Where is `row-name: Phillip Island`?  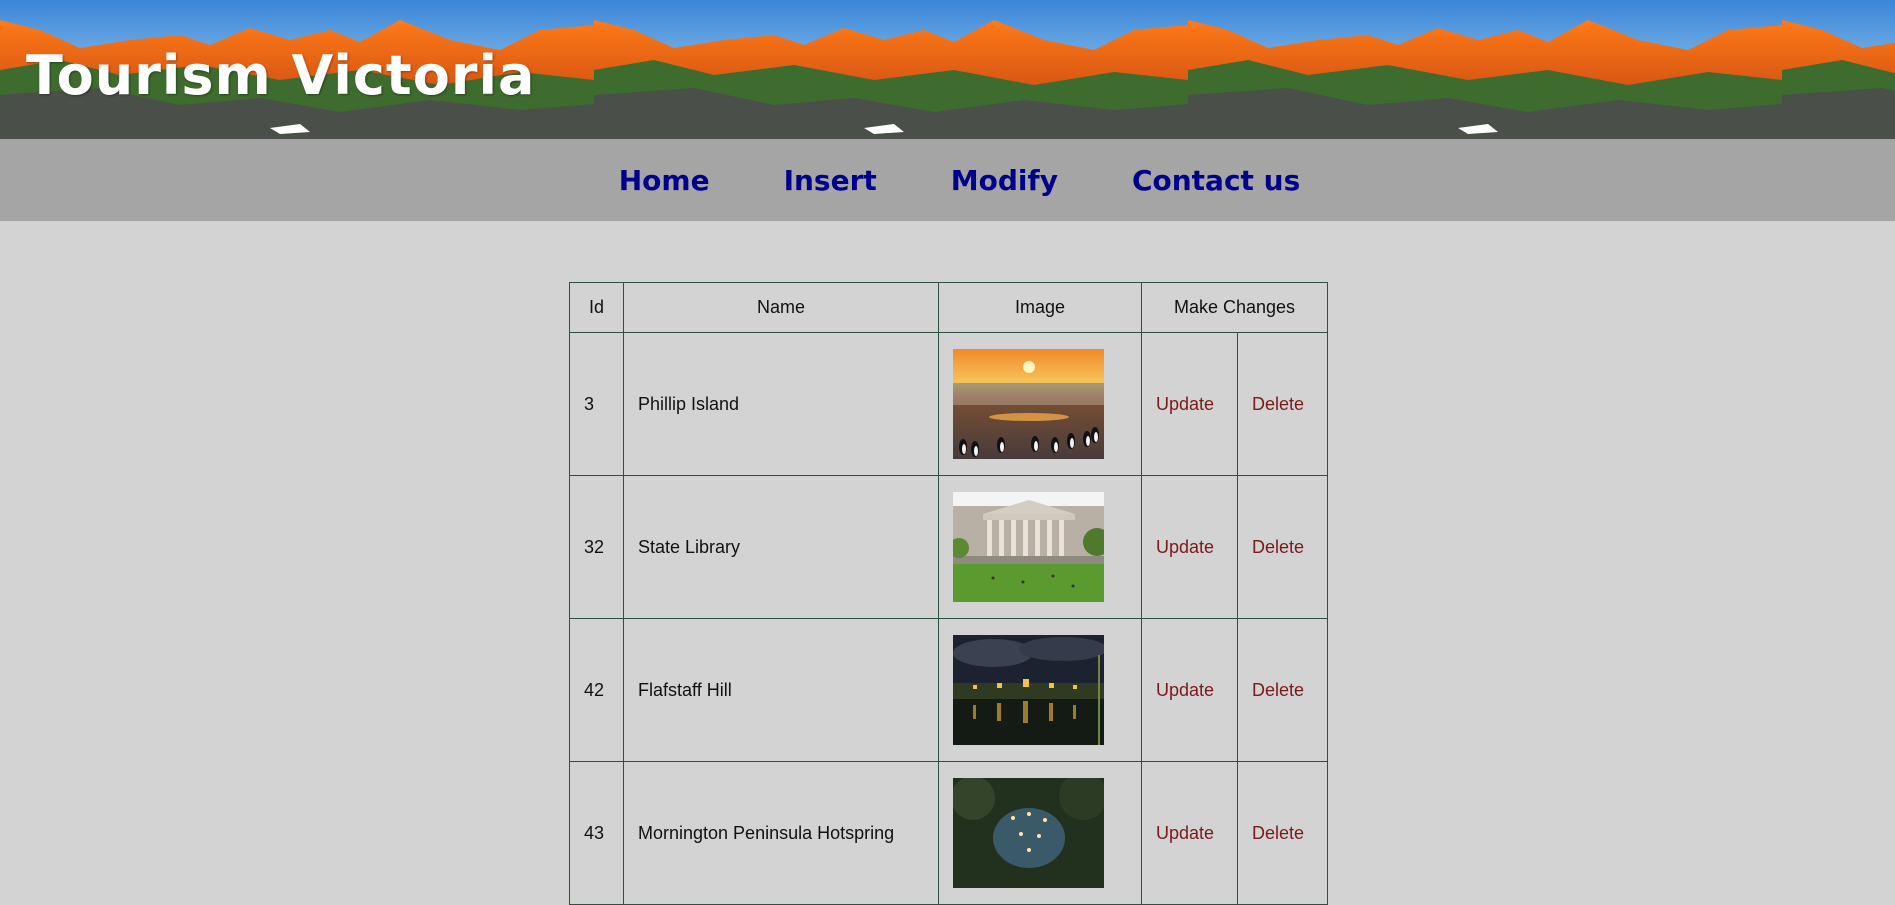 row-name: Phillip Island is located at coordinates (781, 404).